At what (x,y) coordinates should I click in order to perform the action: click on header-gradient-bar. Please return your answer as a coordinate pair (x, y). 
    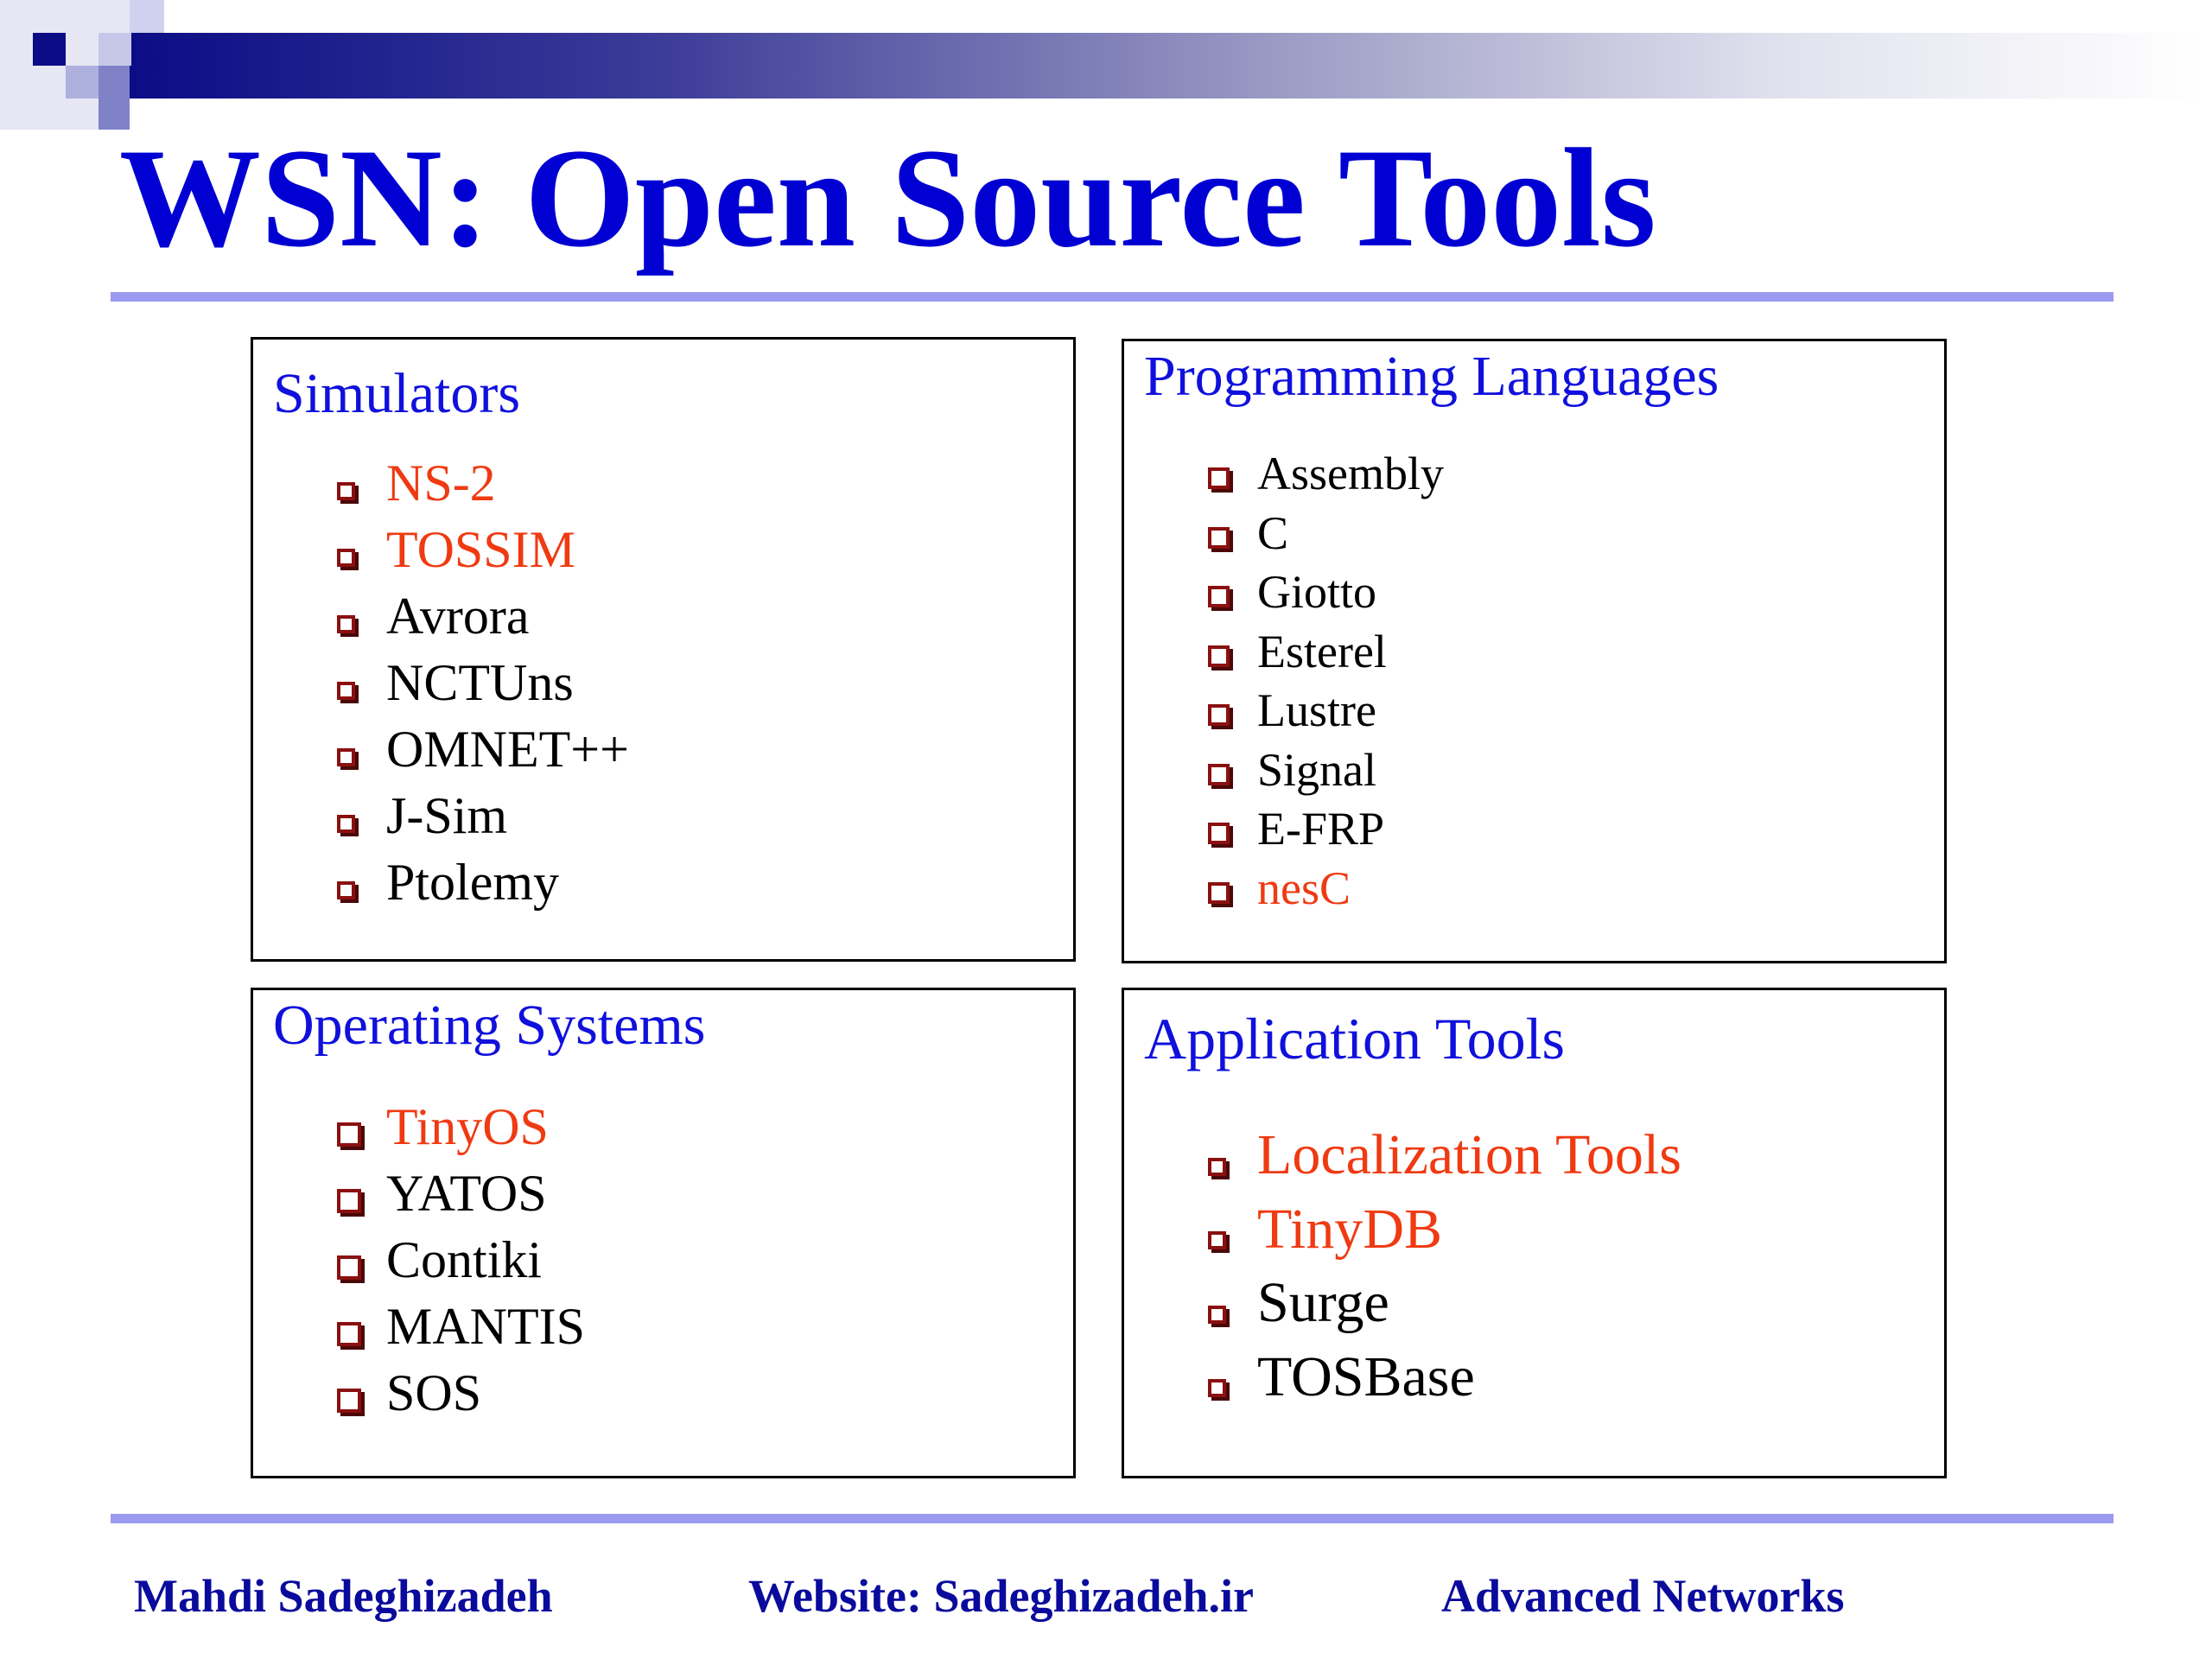
    Looking at the image, I should click on (1166, 66).